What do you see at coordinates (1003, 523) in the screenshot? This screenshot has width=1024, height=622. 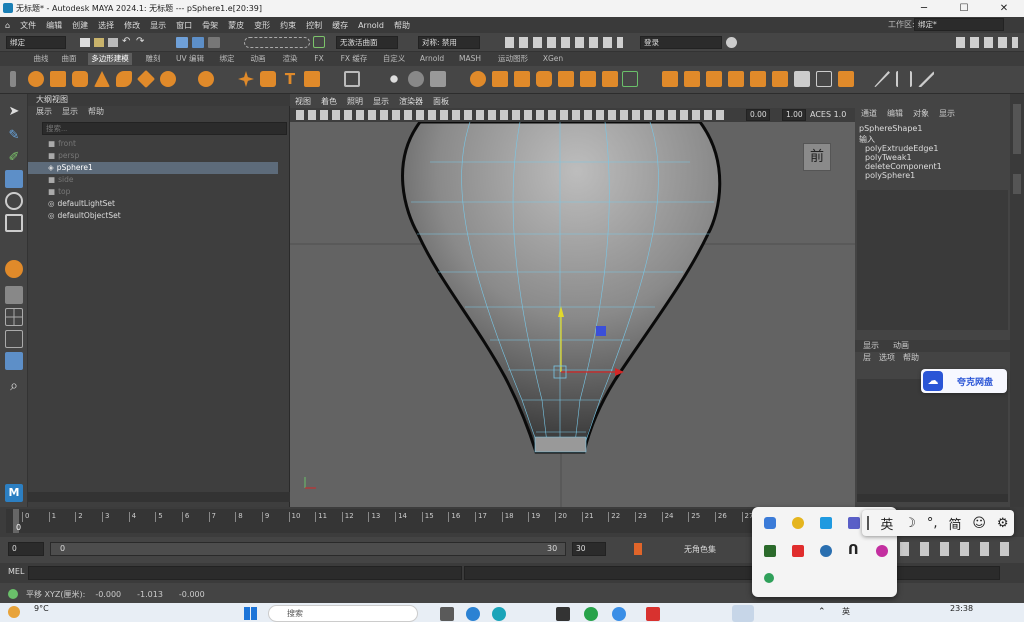 I see `gear-icon: ⚙` at bounding box center [1003, 523].